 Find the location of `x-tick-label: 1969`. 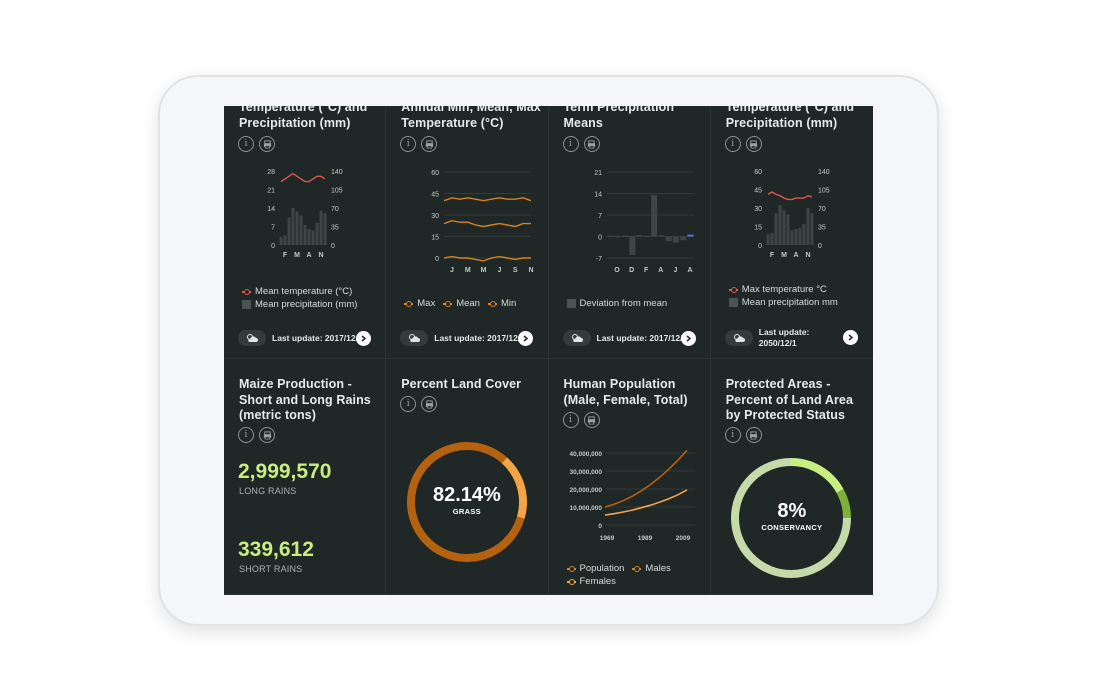

x-tick-label: 1969 is located at coordinates (606, 538).